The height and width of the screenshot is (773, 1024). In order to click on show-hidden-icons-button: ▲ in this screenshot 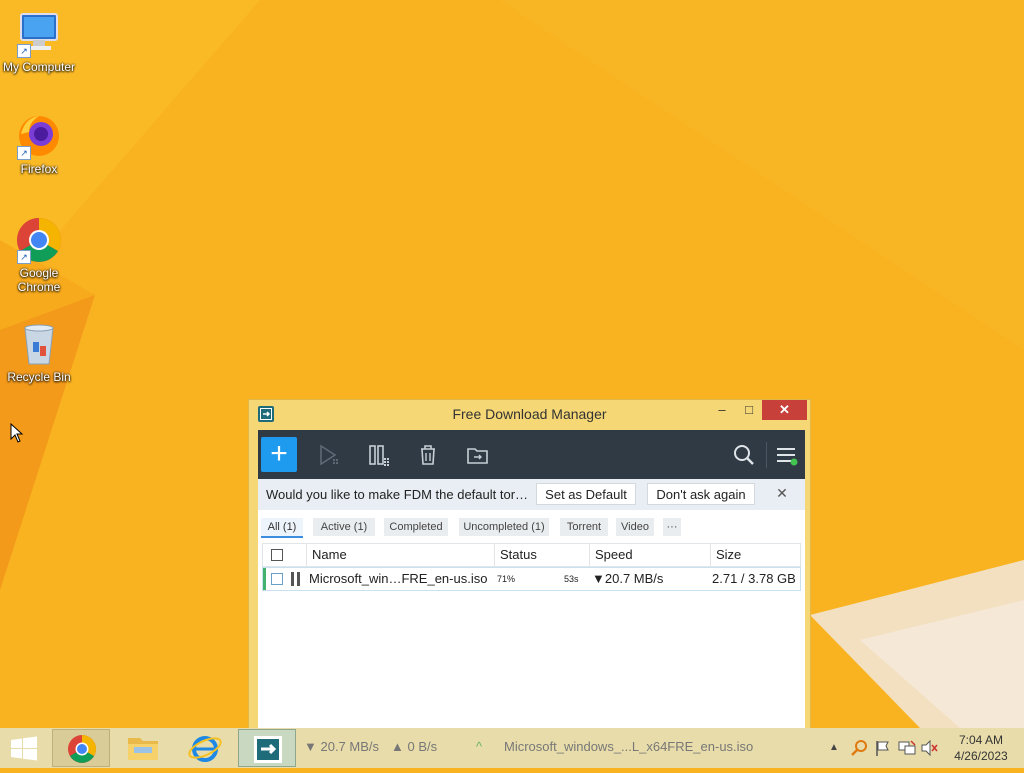, I will do `click(834, 747)`.